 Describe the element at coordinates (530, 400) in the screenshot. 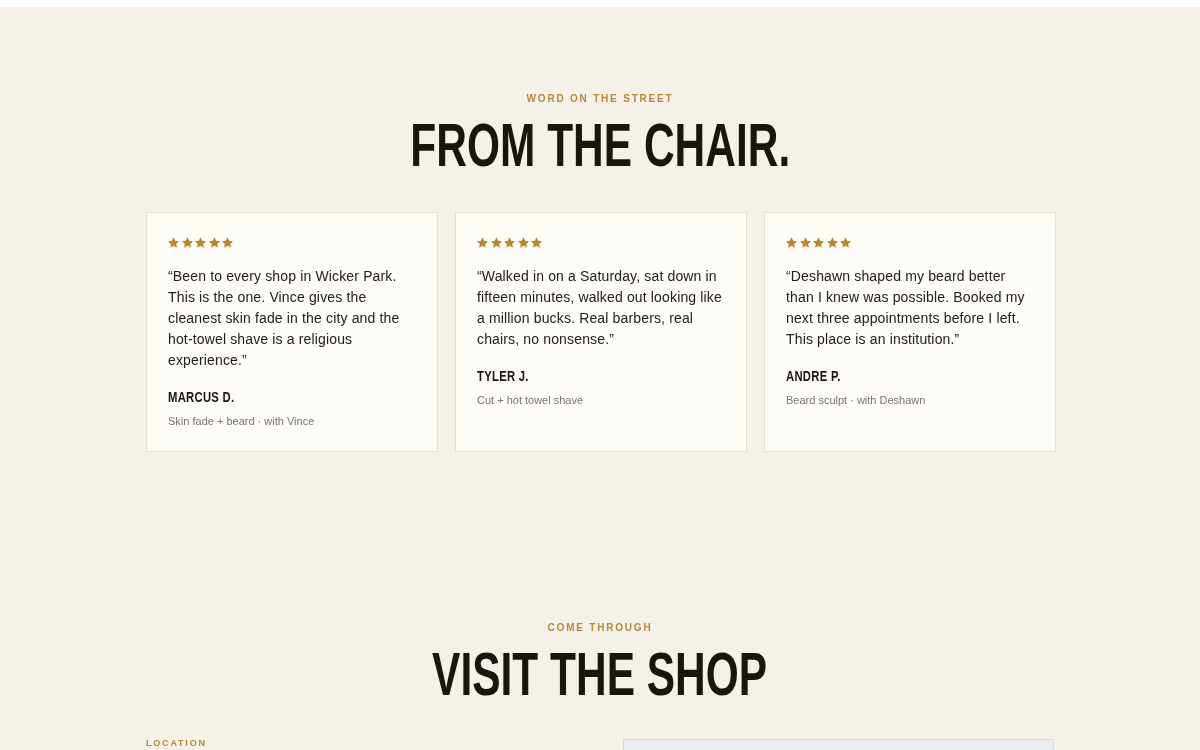

I see `review-service: Cut + hot towel shave` at that location.